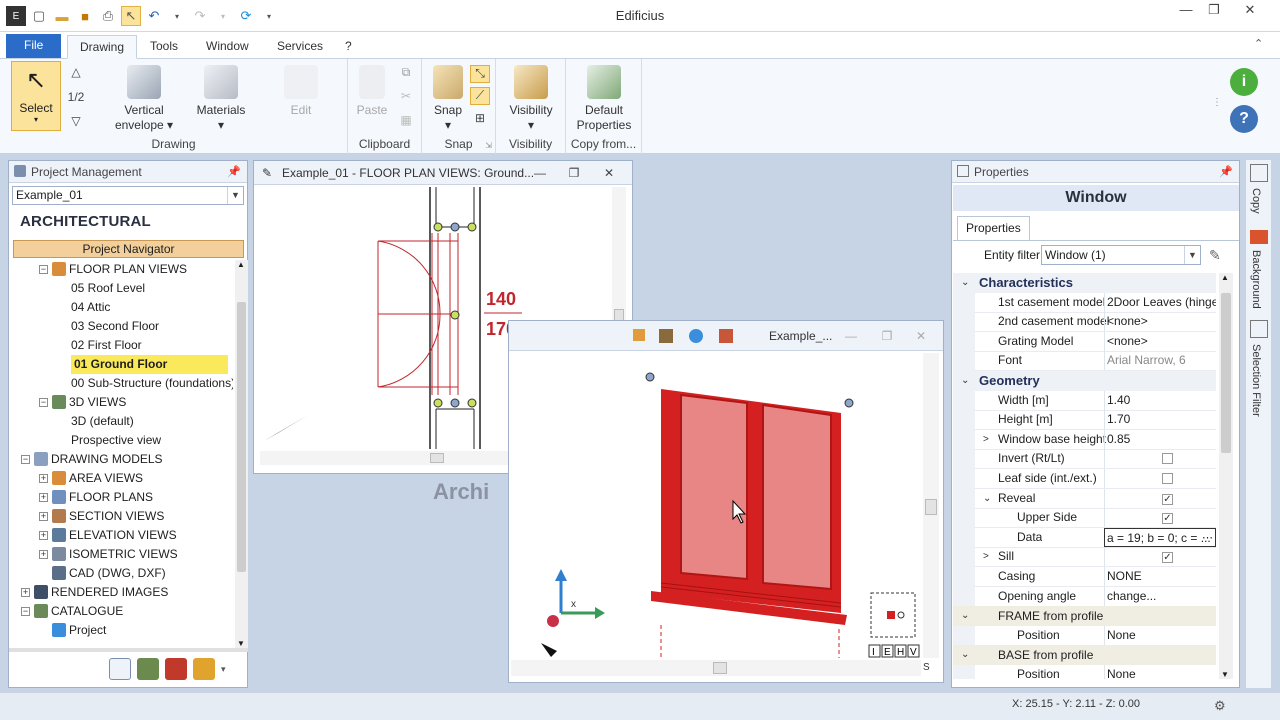 This screenshot has height=720, width=1280. What do you see at coordinates (1225, 674) in the screenshot?
I see `properties-scroll-down-icon: ▼` at bounding box center [1225, 674].